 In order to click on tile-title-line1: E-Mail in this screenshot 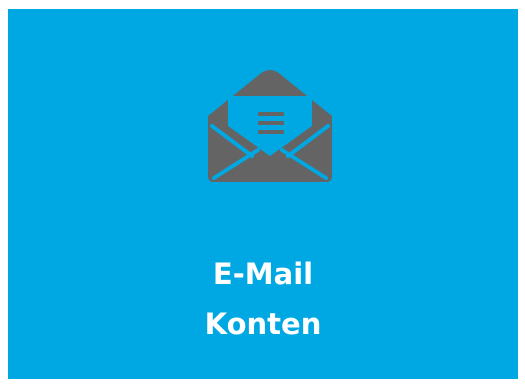, I will do `click(263, 274)`.